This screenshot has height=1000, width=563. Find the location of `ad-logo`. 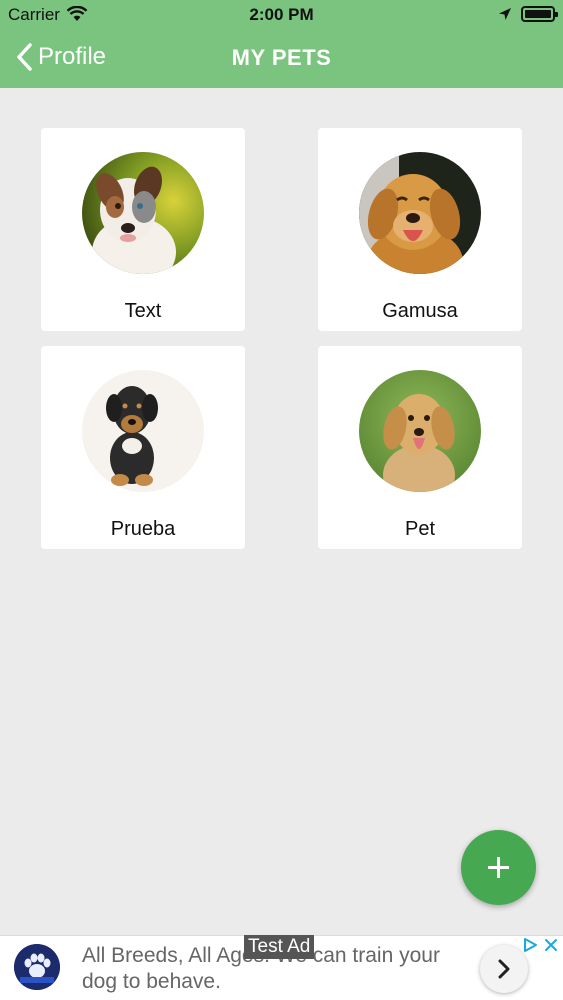

ad-logo is located at coordinates (37, 967).